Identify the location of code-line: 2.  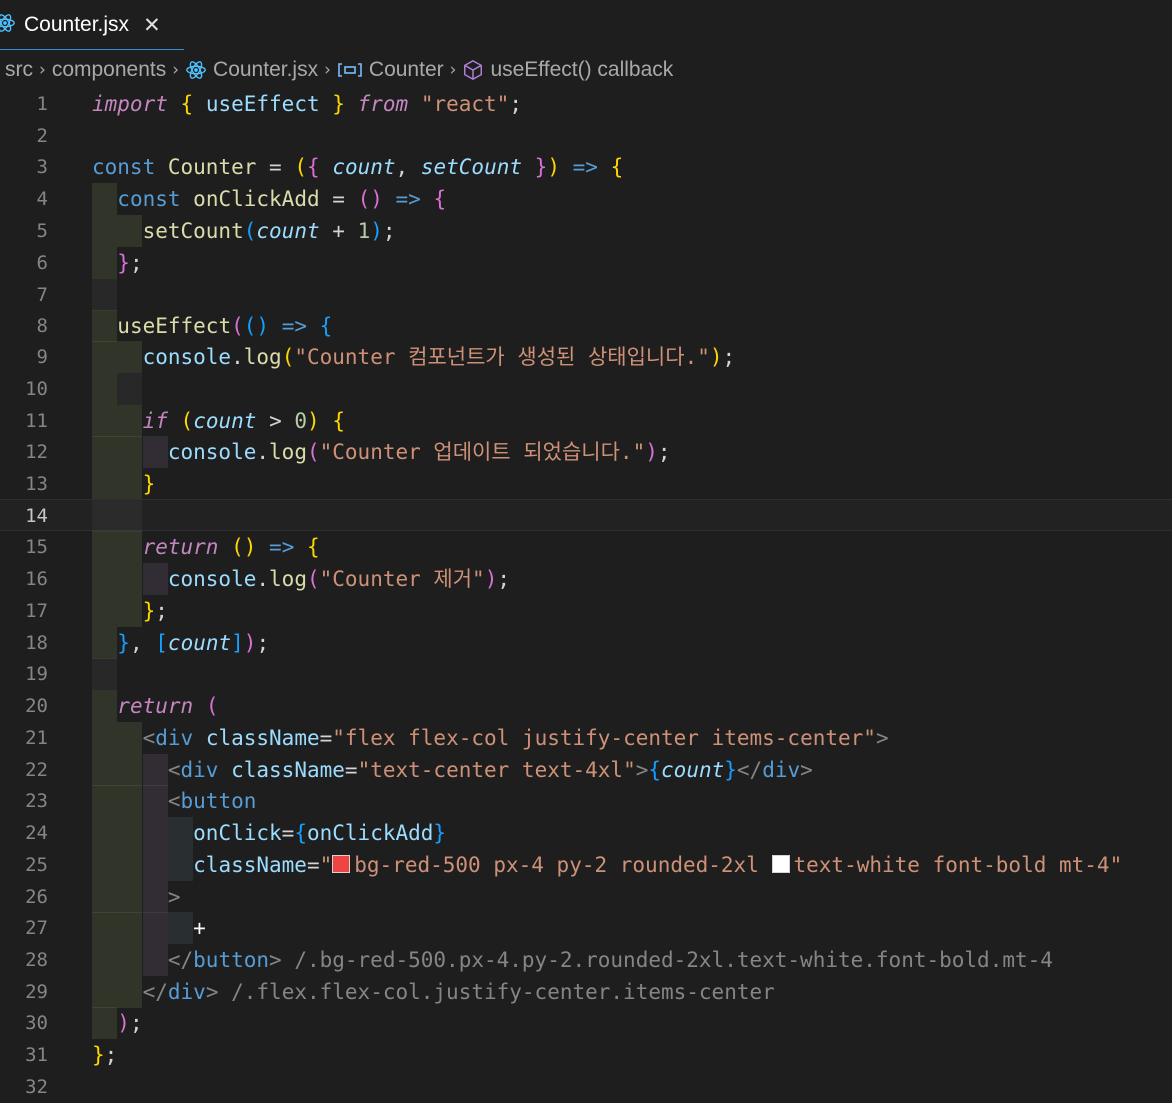
(586, 136).